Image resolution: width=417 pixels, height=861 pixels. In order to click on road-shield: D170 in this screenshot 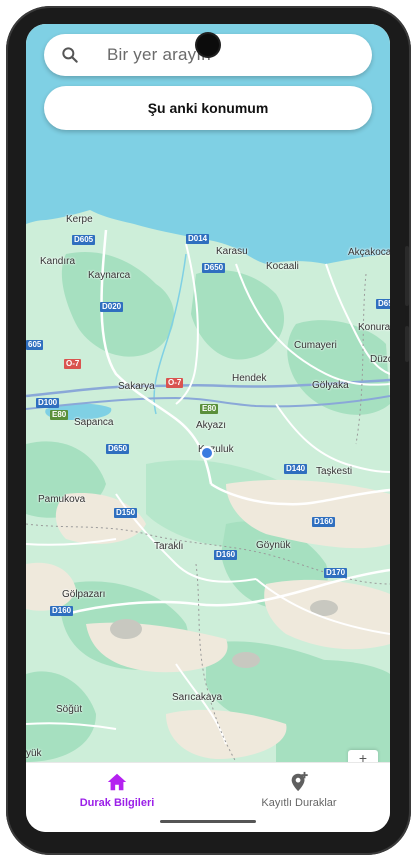, I will do `click(336, 573)`.